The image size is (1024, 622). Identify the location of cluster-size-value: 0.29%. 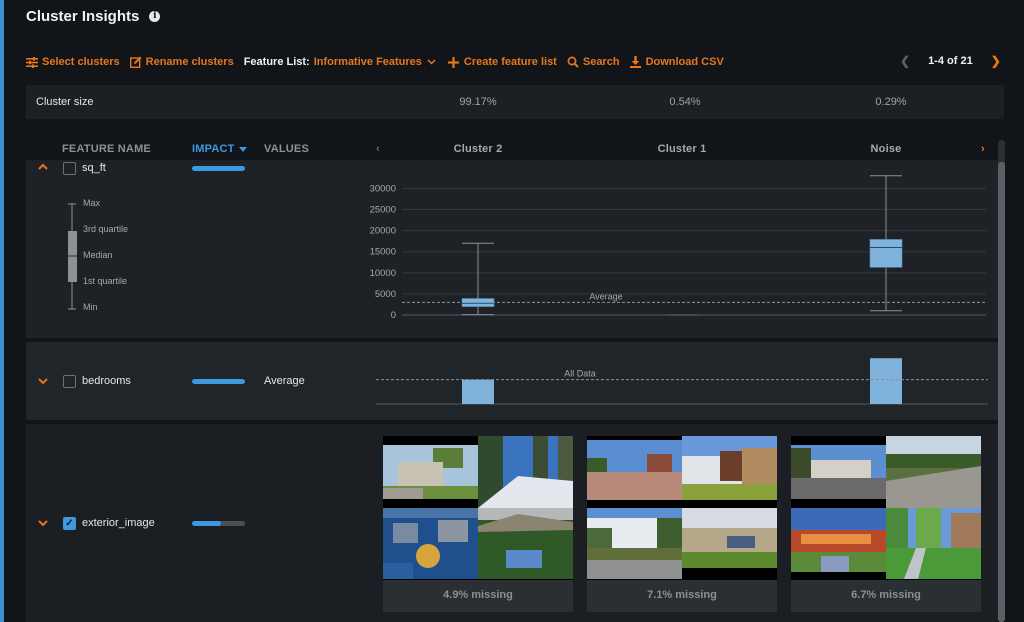
(891, 102).